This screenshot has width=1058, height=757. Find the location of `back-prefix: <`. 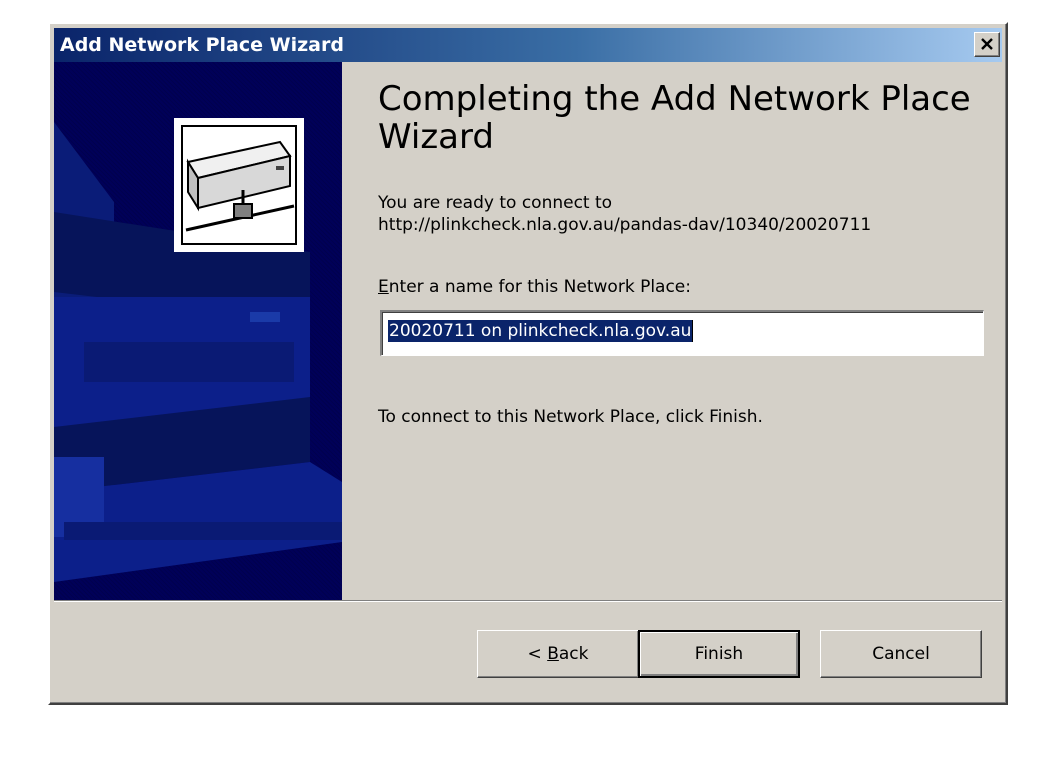

back-prefix: < is located at coordinates (537, 654).